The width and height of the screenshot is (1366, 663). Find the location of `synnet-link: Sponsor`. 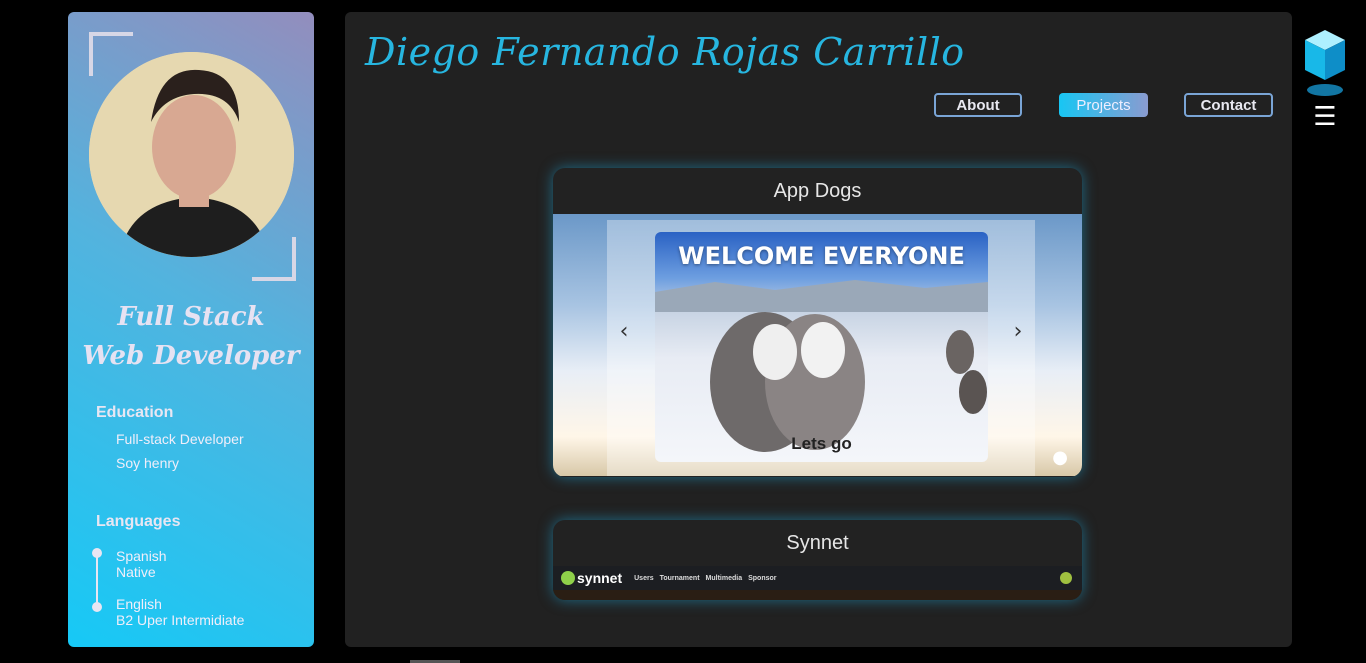

synnet-link: Sponsor is located at coordinates (762, 578).